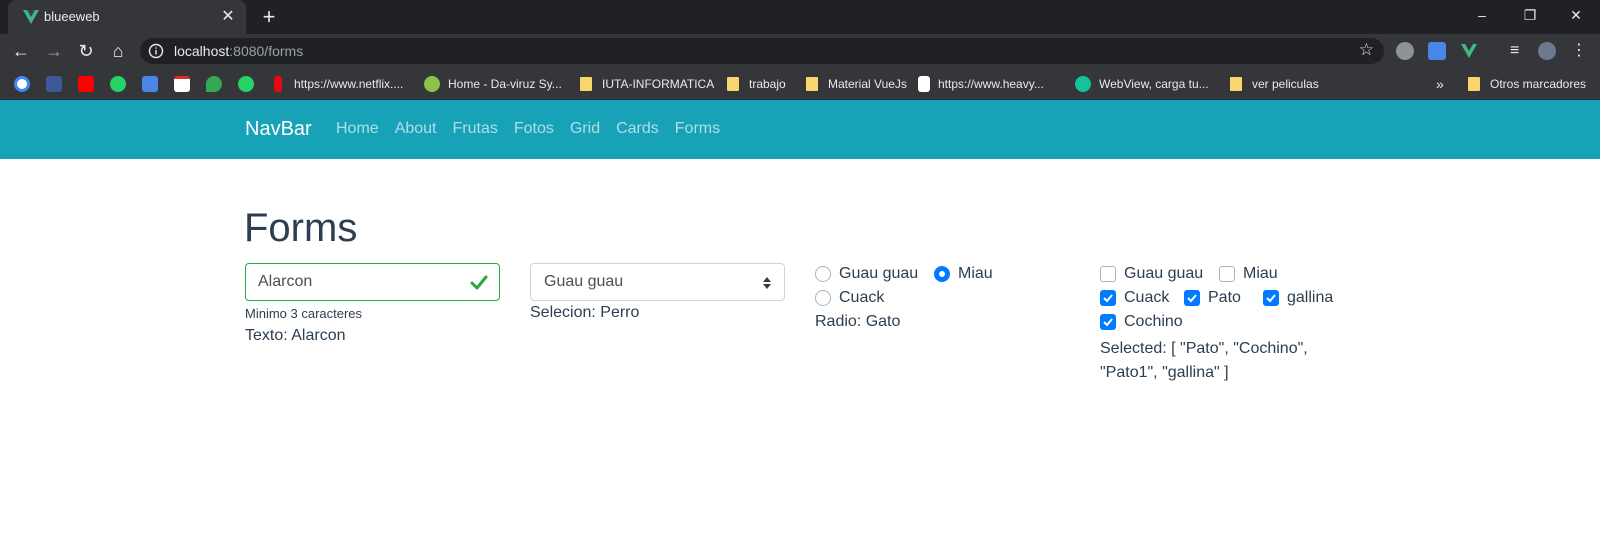 The height and width of the screenshot is (536, 1600). Describe the element at coordinates (585, 312) in the screenshot. I see `select-output: Selecion: Perro` at that location.